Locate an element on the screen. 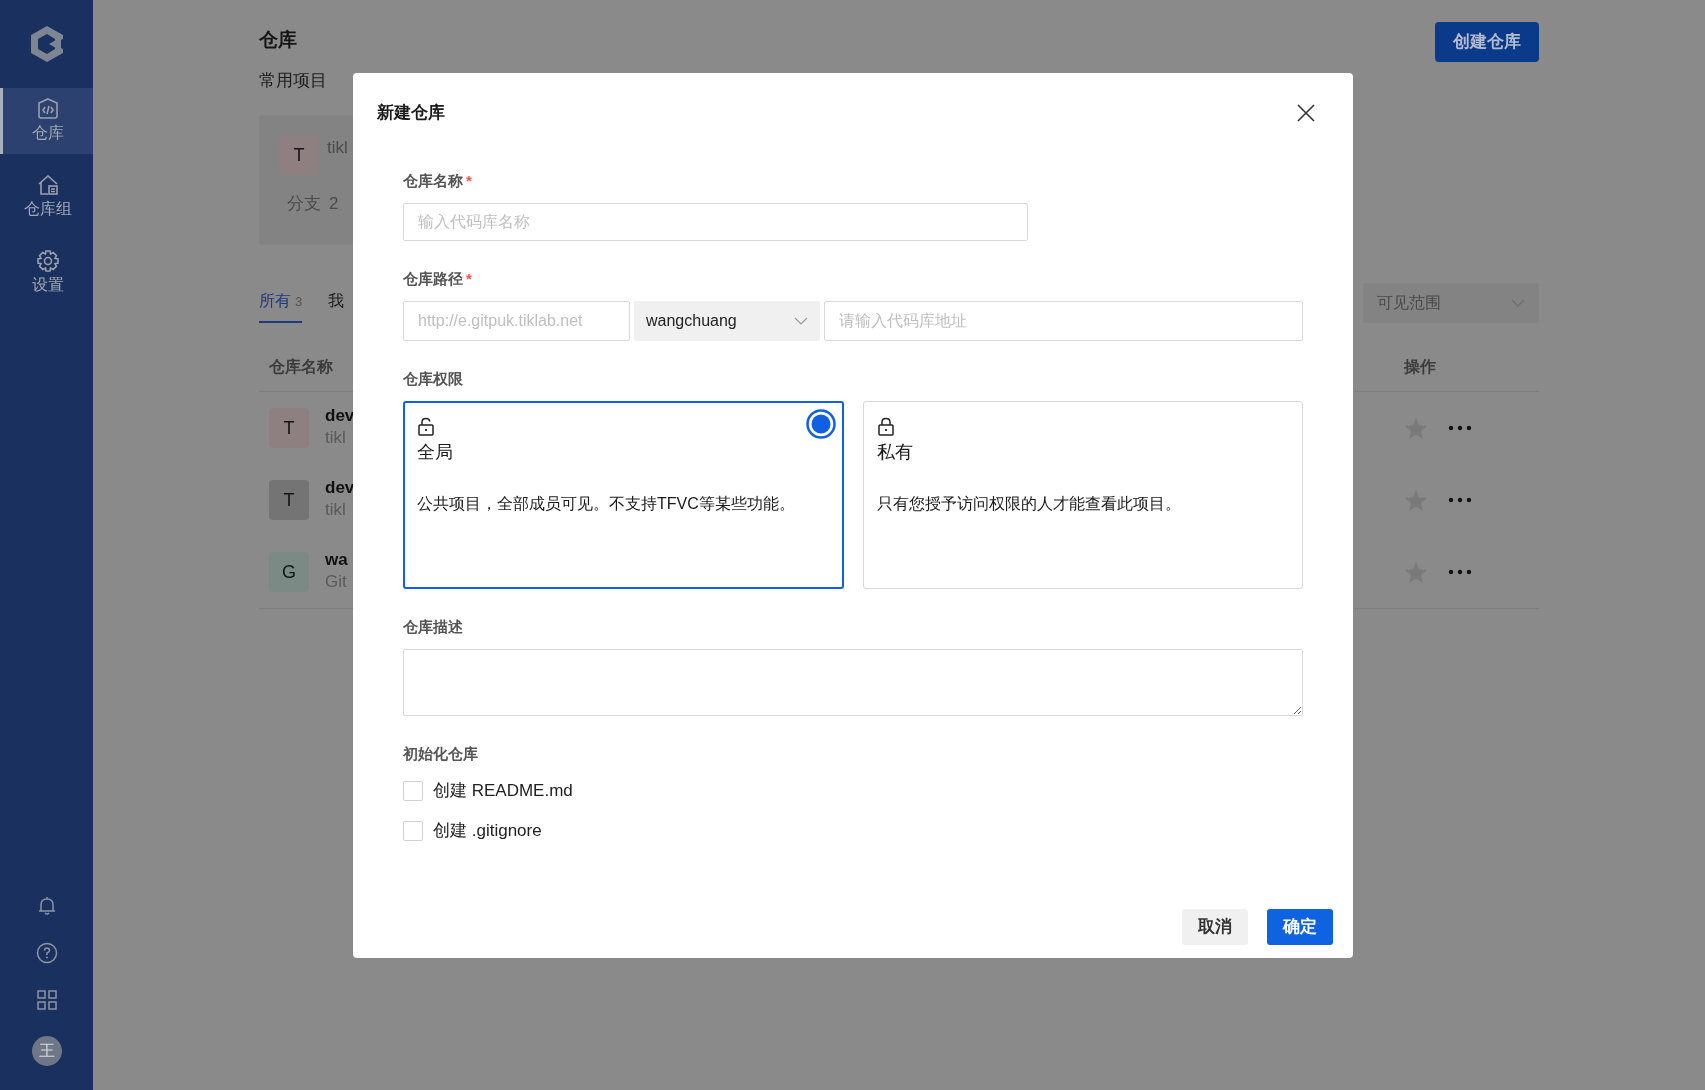  column-header: 操作 is located at coordinates (1420, 367).